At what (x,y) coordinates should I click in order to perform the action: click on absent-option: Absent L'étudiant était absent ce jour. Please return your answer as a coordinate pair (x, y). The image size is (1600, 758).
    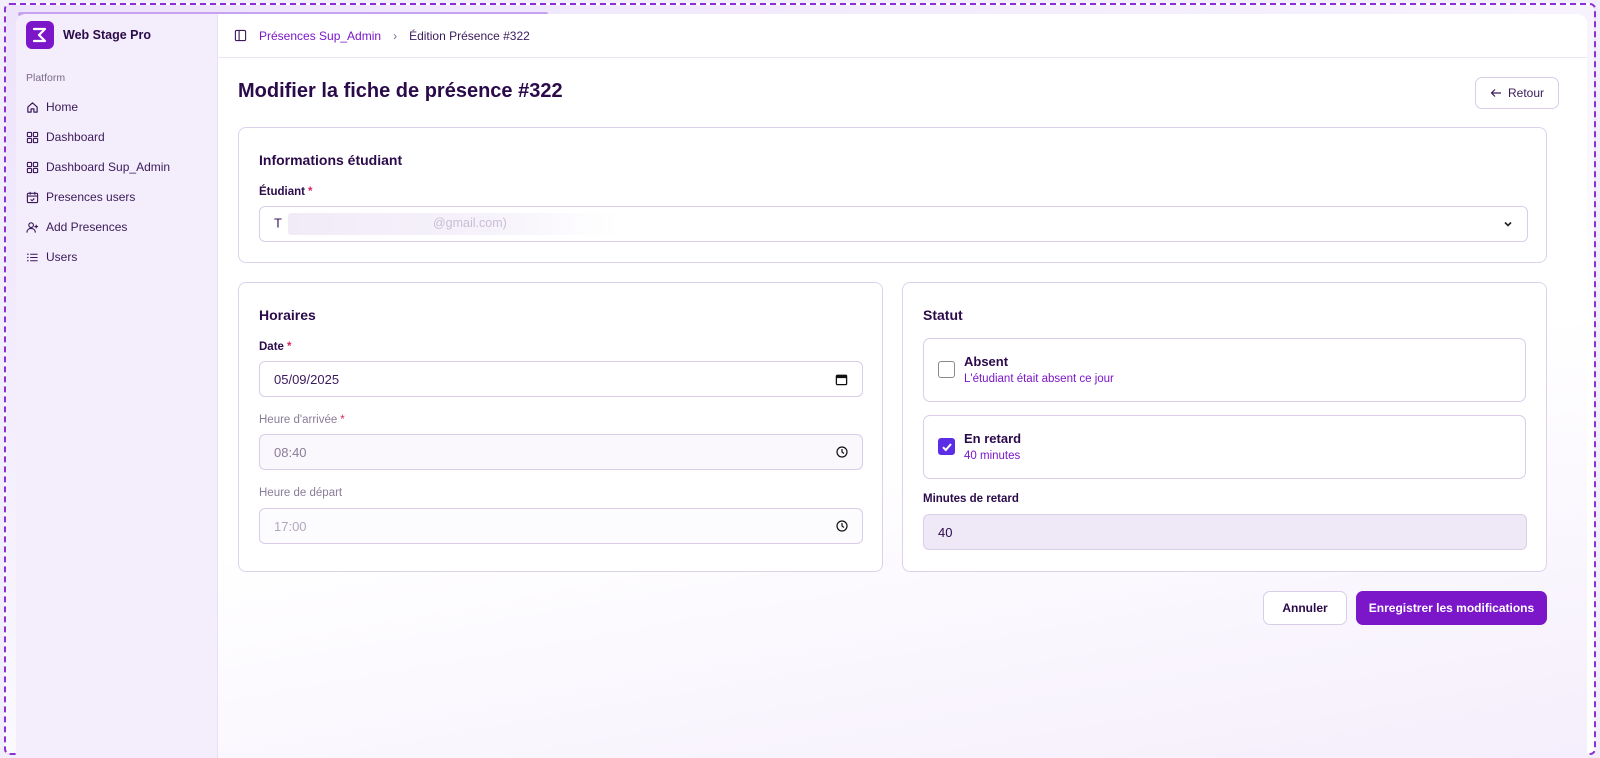
    Looking at the image, I should click on (1224, 370).